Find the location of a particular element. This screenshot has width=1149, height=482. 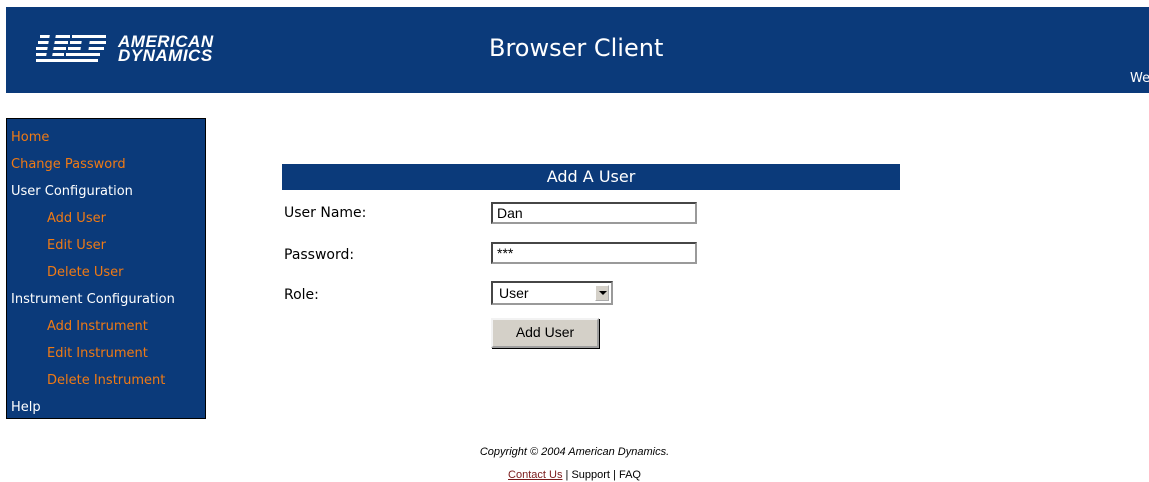

sidebar-item-add-user: Add User is located at coordinates (106, 218).